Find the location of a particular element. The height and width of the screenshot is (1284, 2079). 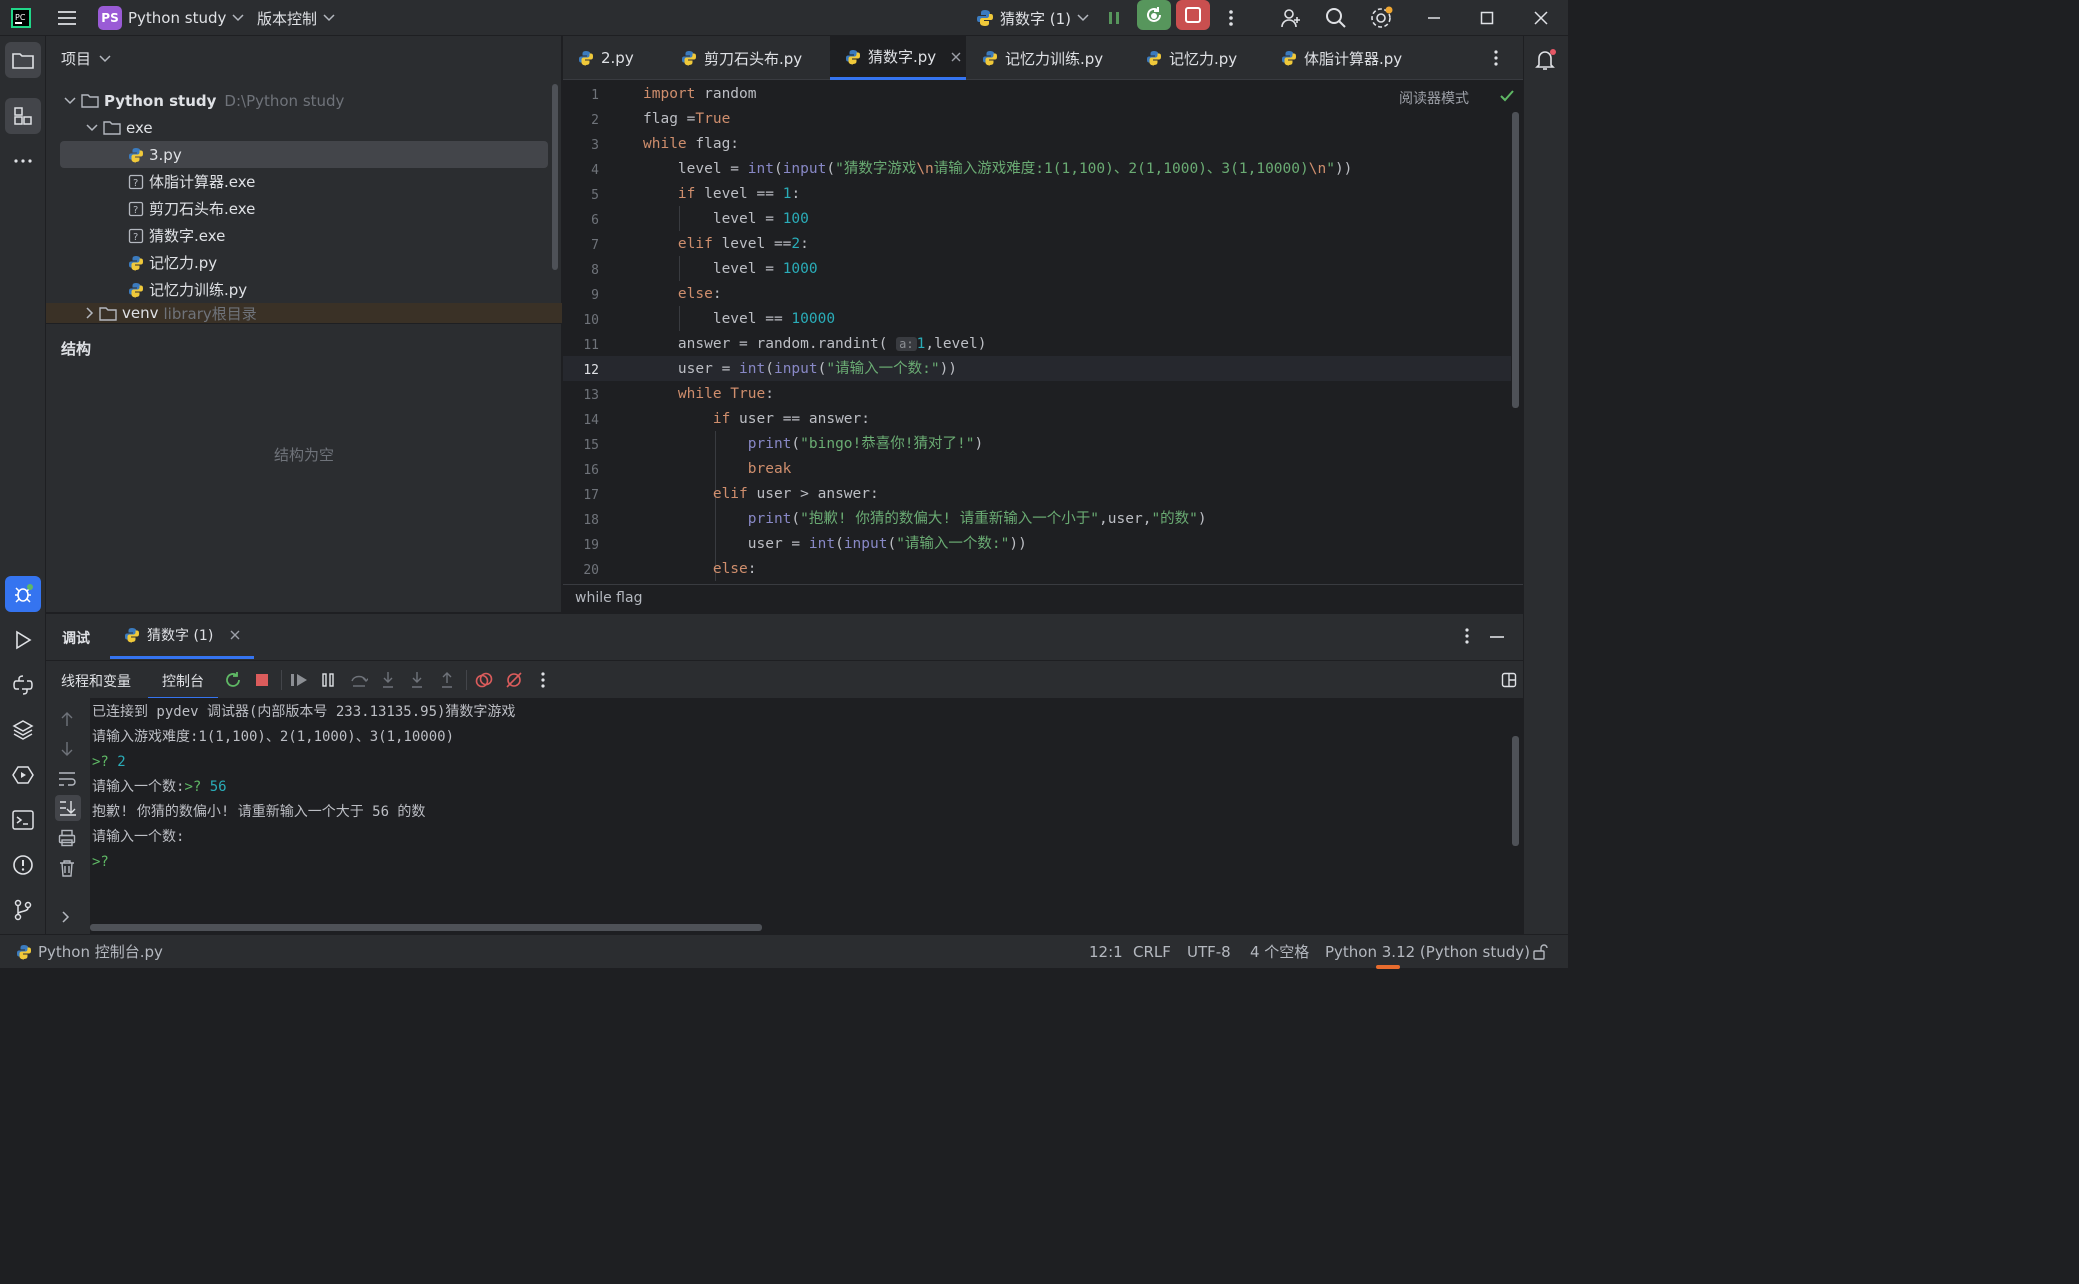

debug-more-icon is located at coordinates (1467, 636).